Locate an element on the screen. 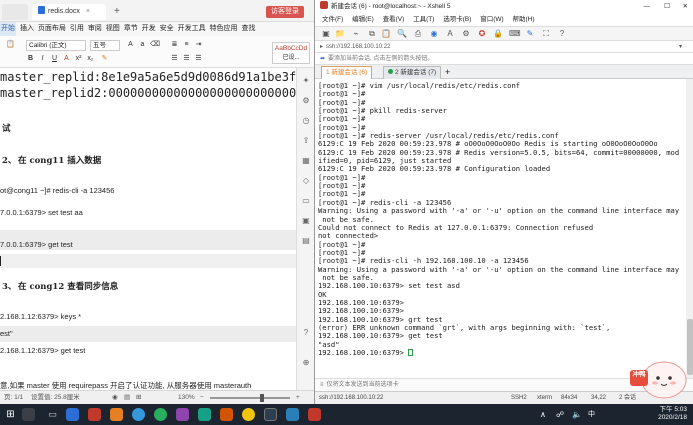 The image size is (693, 425). clear-format-icon: ⌫ is located at coordinates (155, 44).